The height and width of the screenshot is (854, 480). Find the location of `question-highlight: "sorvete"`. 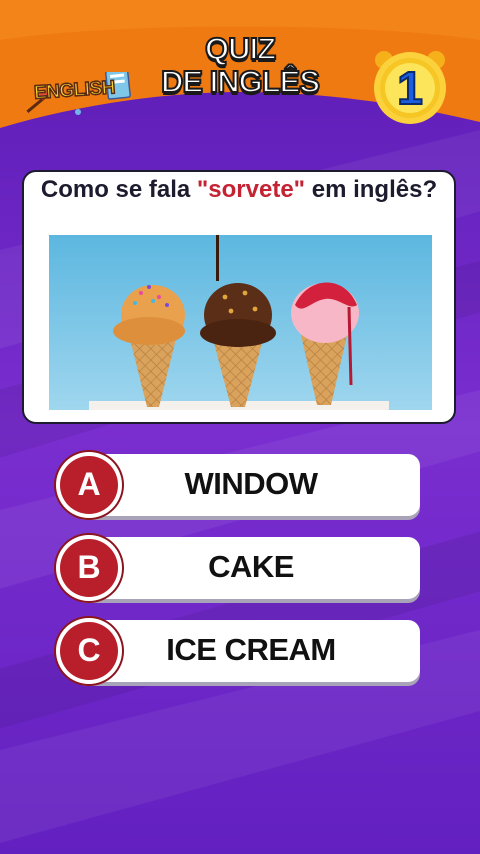

question-highlight: "sorvete" is located at coordinates (251, 189).